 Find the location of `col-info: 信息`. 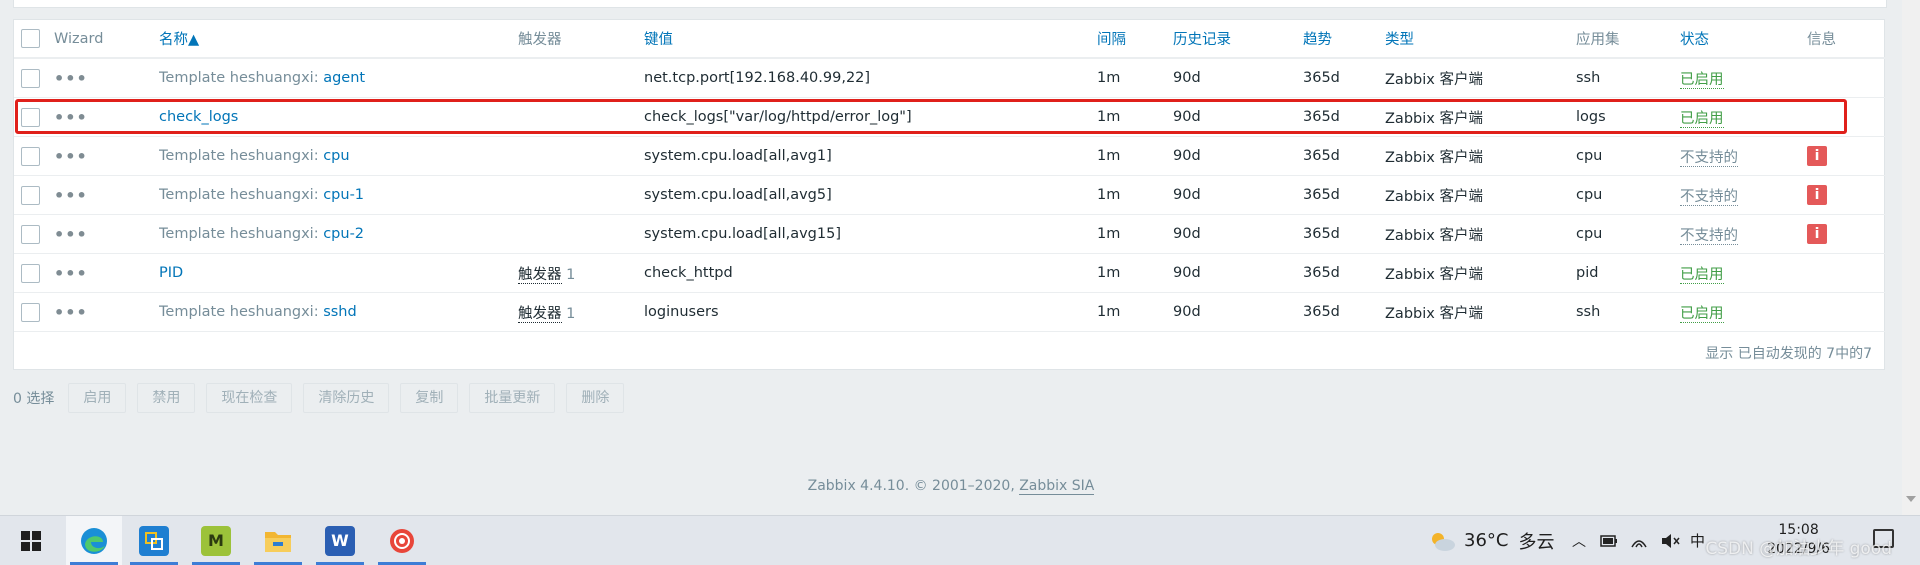

col-info: 信息 is located at coordinates (1846, 39).